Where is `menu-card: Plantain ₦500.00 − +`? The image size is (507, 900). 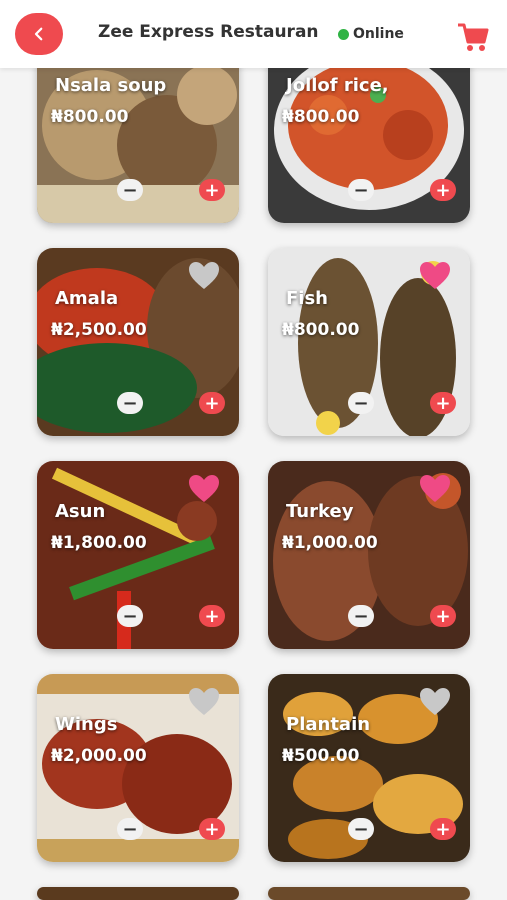
menu-card: Plantain ₦500.00 − + is located at coordinates (369, 768).